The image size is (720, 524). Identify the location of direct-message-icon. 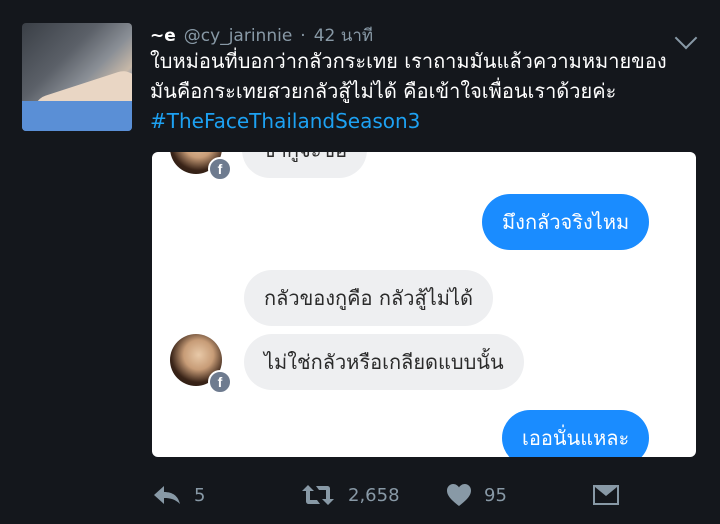
(606, 495).